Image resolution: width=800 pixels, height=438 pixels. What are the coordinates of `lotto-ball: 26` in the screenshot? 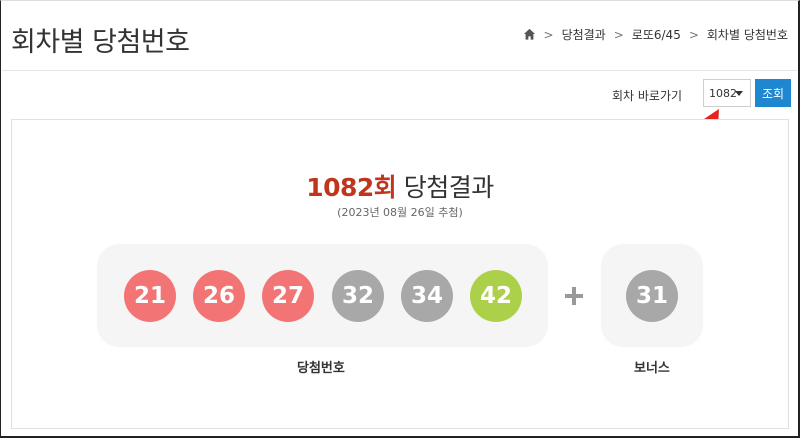 It's located at (219, 296).